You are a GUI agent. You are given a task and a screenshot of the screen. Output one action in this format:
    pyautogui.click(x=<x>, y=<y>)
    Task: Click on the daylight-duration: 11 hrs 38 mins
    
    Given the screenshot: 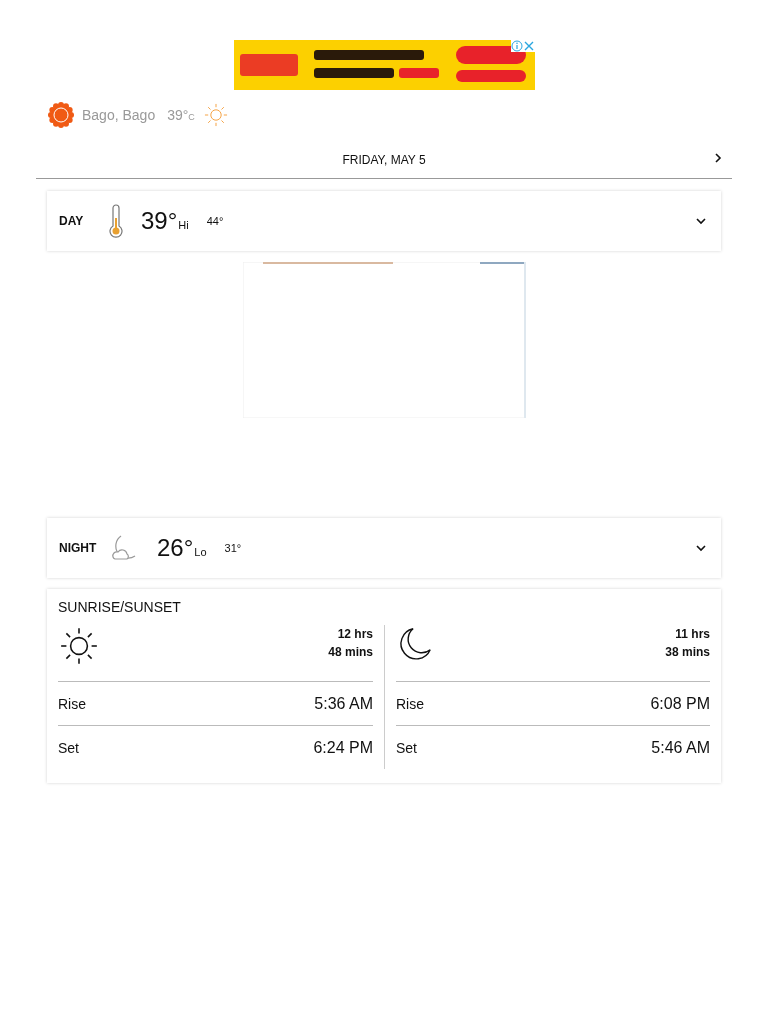 What is the action you would take?
    pyautogui.click(x=687, y=643)
    